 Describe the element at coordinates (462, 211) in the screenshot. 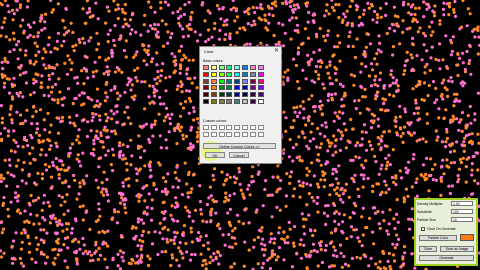

I see `subdivide-input: 100` at that location.